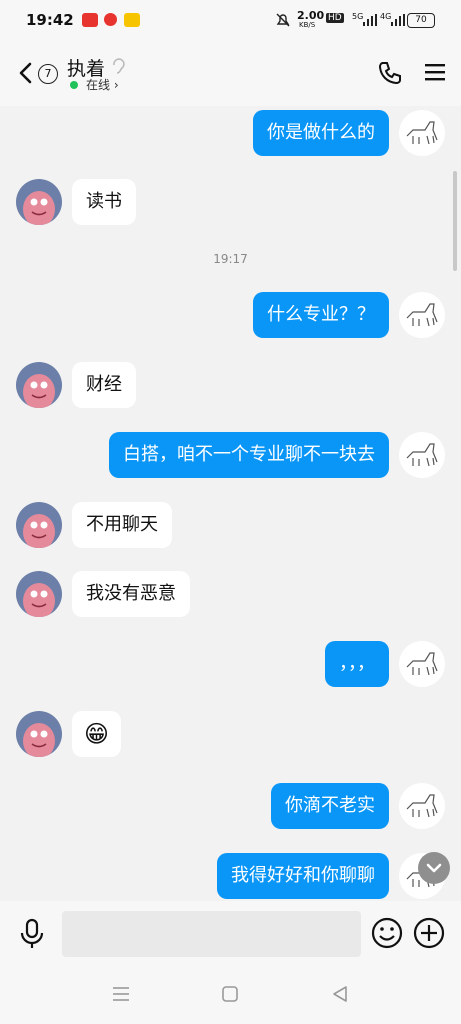  I want to click on message-bubble: 白搭，咱不一个专业聊不一块去, so click(249, 455).